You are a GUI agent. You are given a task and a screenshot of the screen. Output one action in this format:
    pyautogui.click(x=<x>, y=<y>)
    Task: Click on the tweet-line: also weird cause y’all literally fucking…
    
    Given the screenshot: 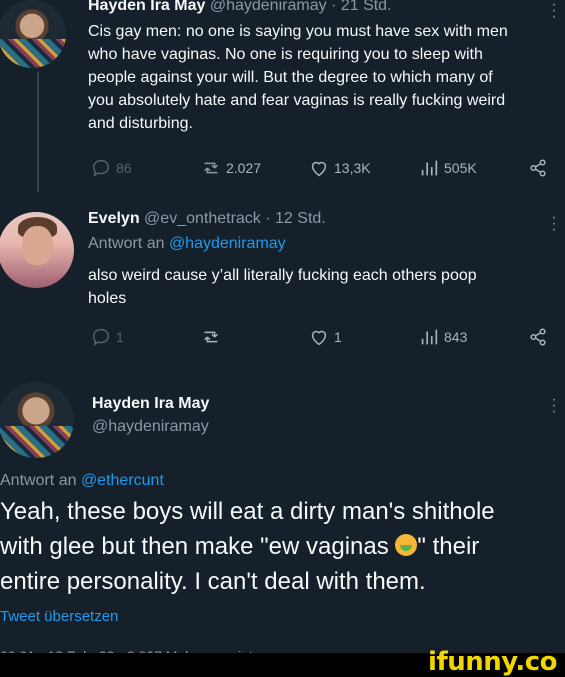 What is the action you would take?
    pyautogui.click(x=282, y=275)
    